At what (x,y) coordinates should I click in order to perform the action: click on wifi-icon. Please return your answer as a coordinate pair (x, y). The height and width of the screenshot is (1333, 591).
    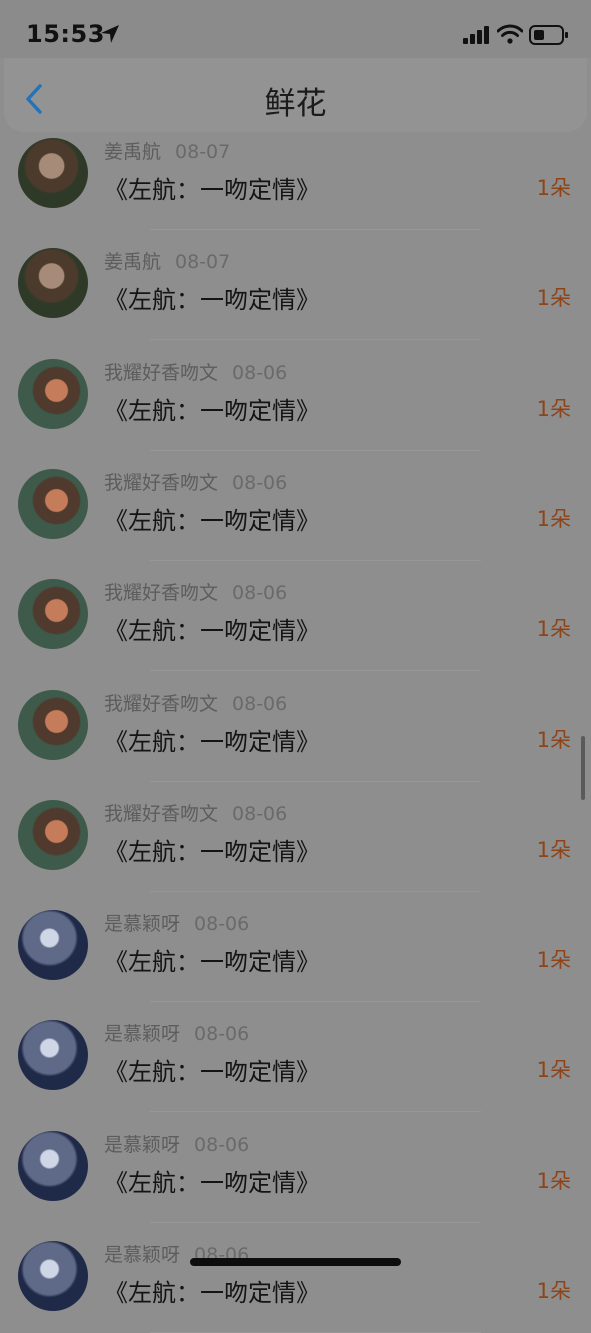
    Looking at the image, I should click on (510, 34).